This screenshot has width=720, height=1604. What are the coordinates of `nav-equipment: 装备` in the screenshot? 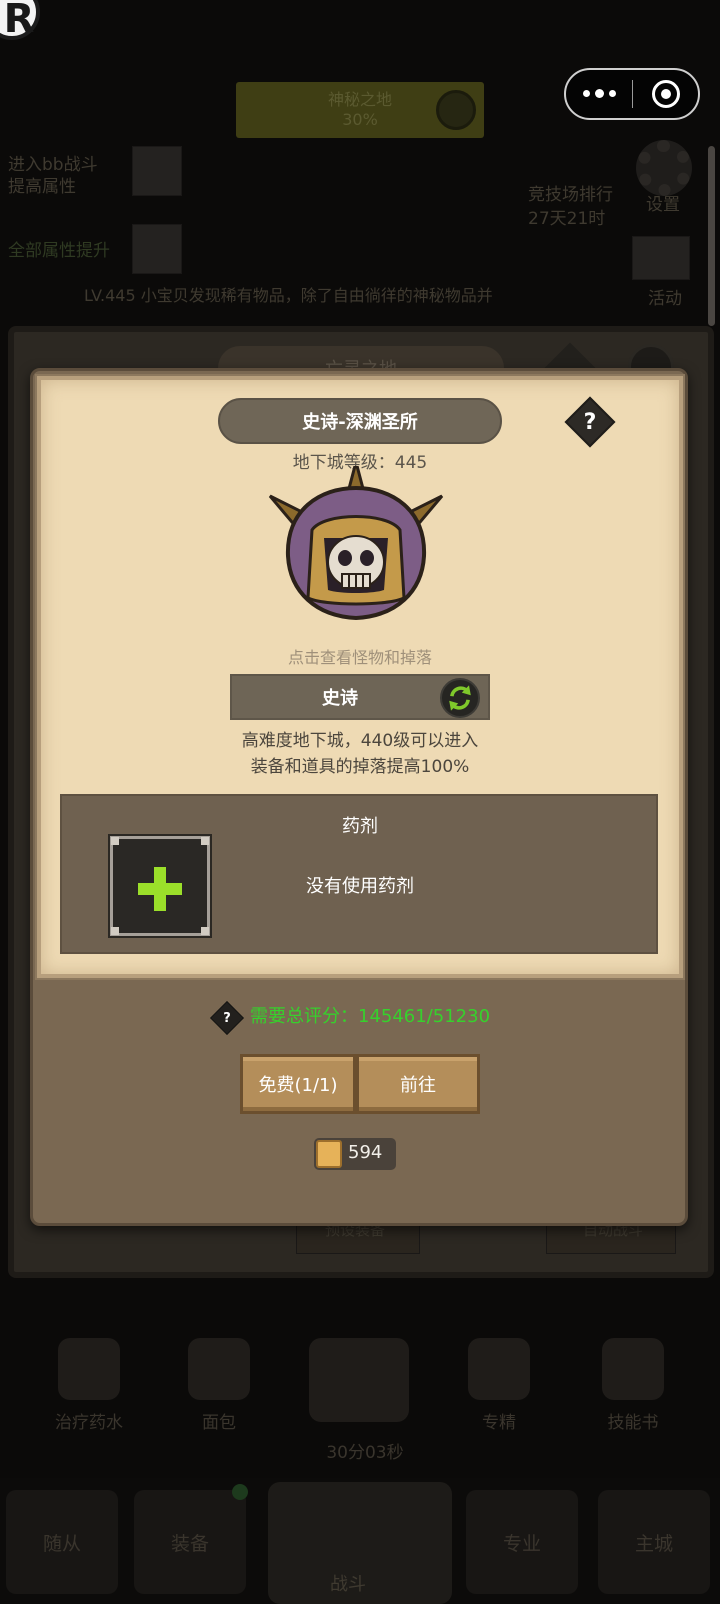 It's located at (190, 1542).